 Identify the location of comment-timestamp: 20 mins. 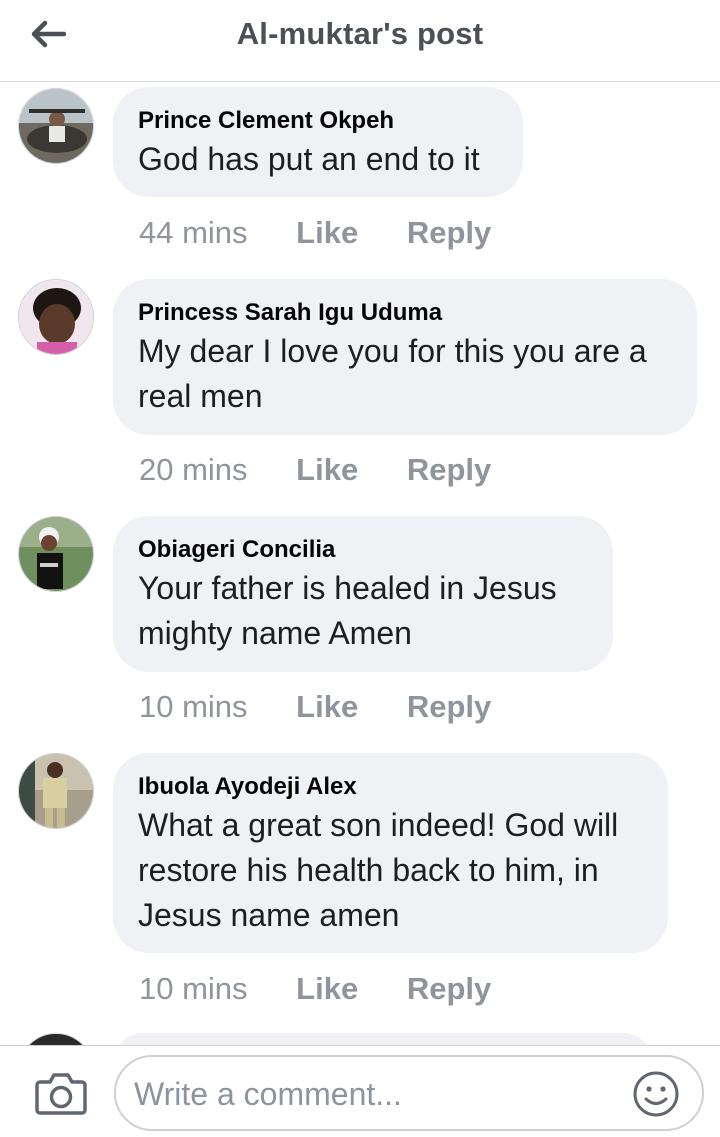
(193, 470).